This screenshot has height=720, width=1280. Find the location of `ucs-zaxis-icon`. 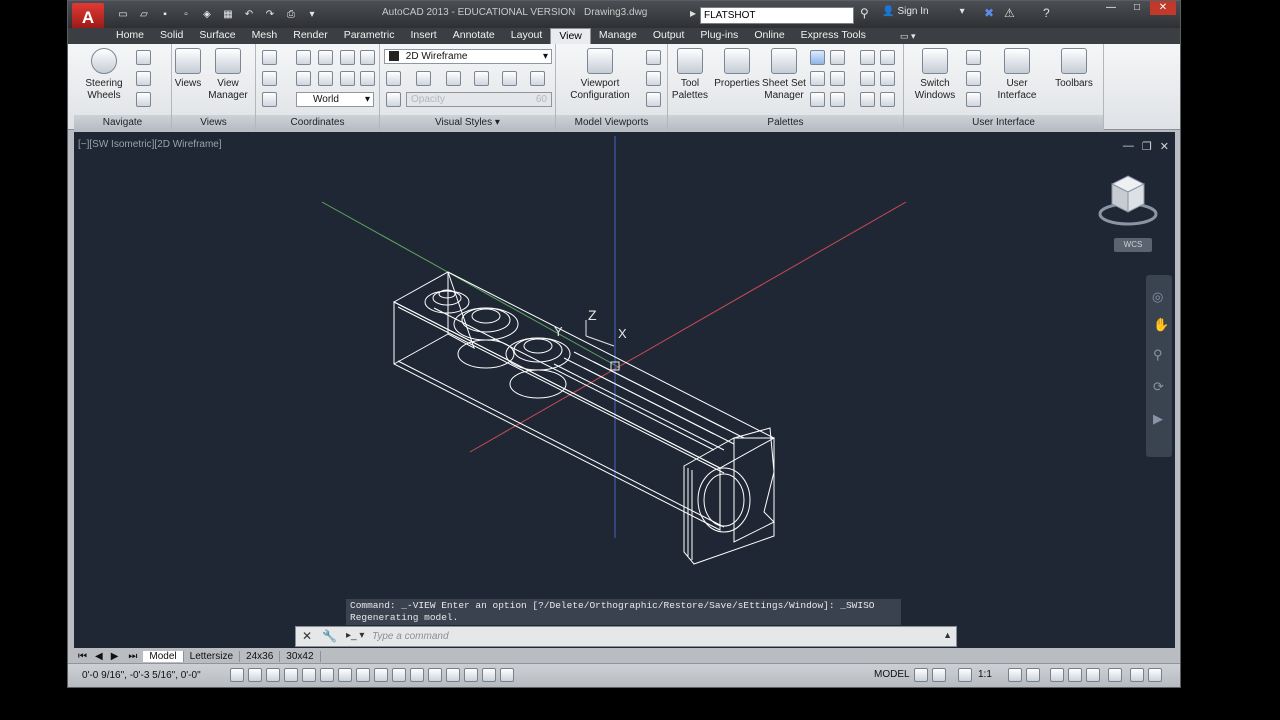

ucs-zaxis-icon is located at coordinates (367, 78).